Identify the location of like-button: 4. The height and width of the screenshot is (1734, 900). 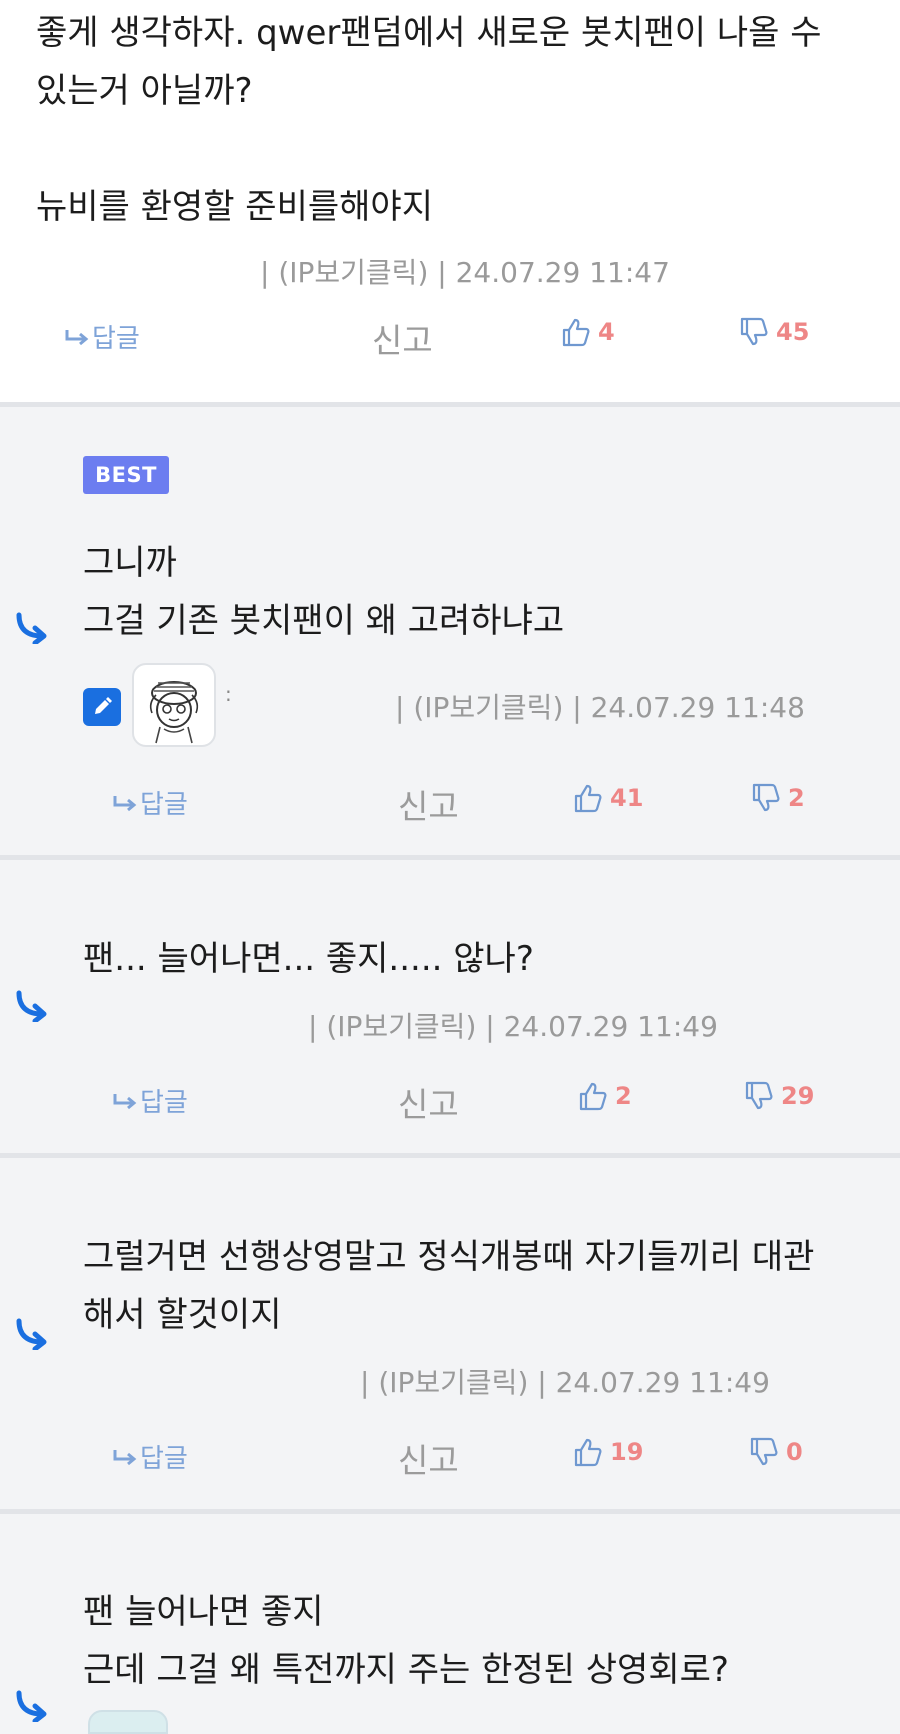
(587, 332).